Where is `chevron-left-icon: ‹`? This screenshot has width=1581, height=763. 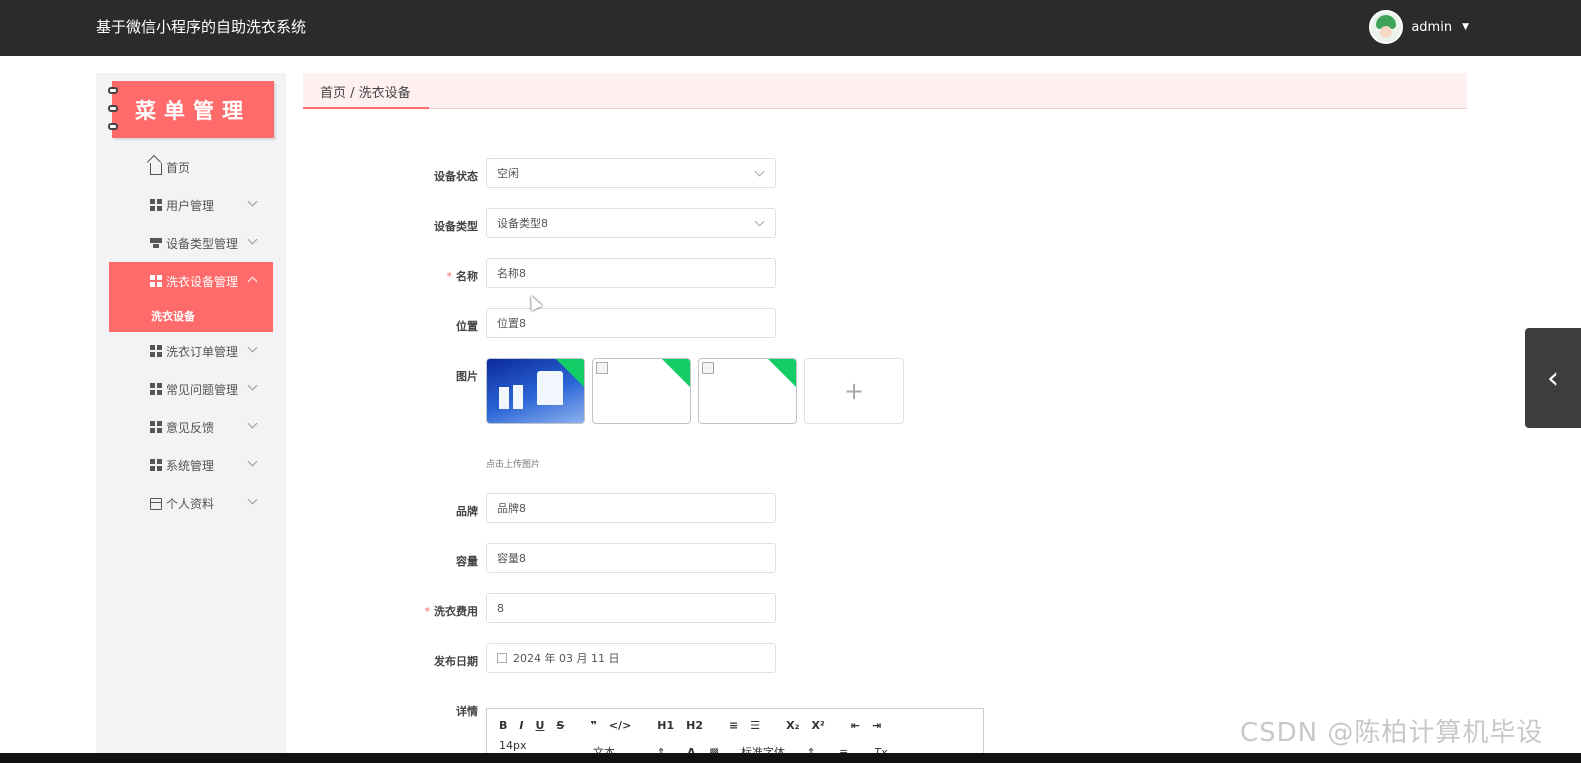
chevron-left-icon: ‹ is located at coordinates (1553, 378).